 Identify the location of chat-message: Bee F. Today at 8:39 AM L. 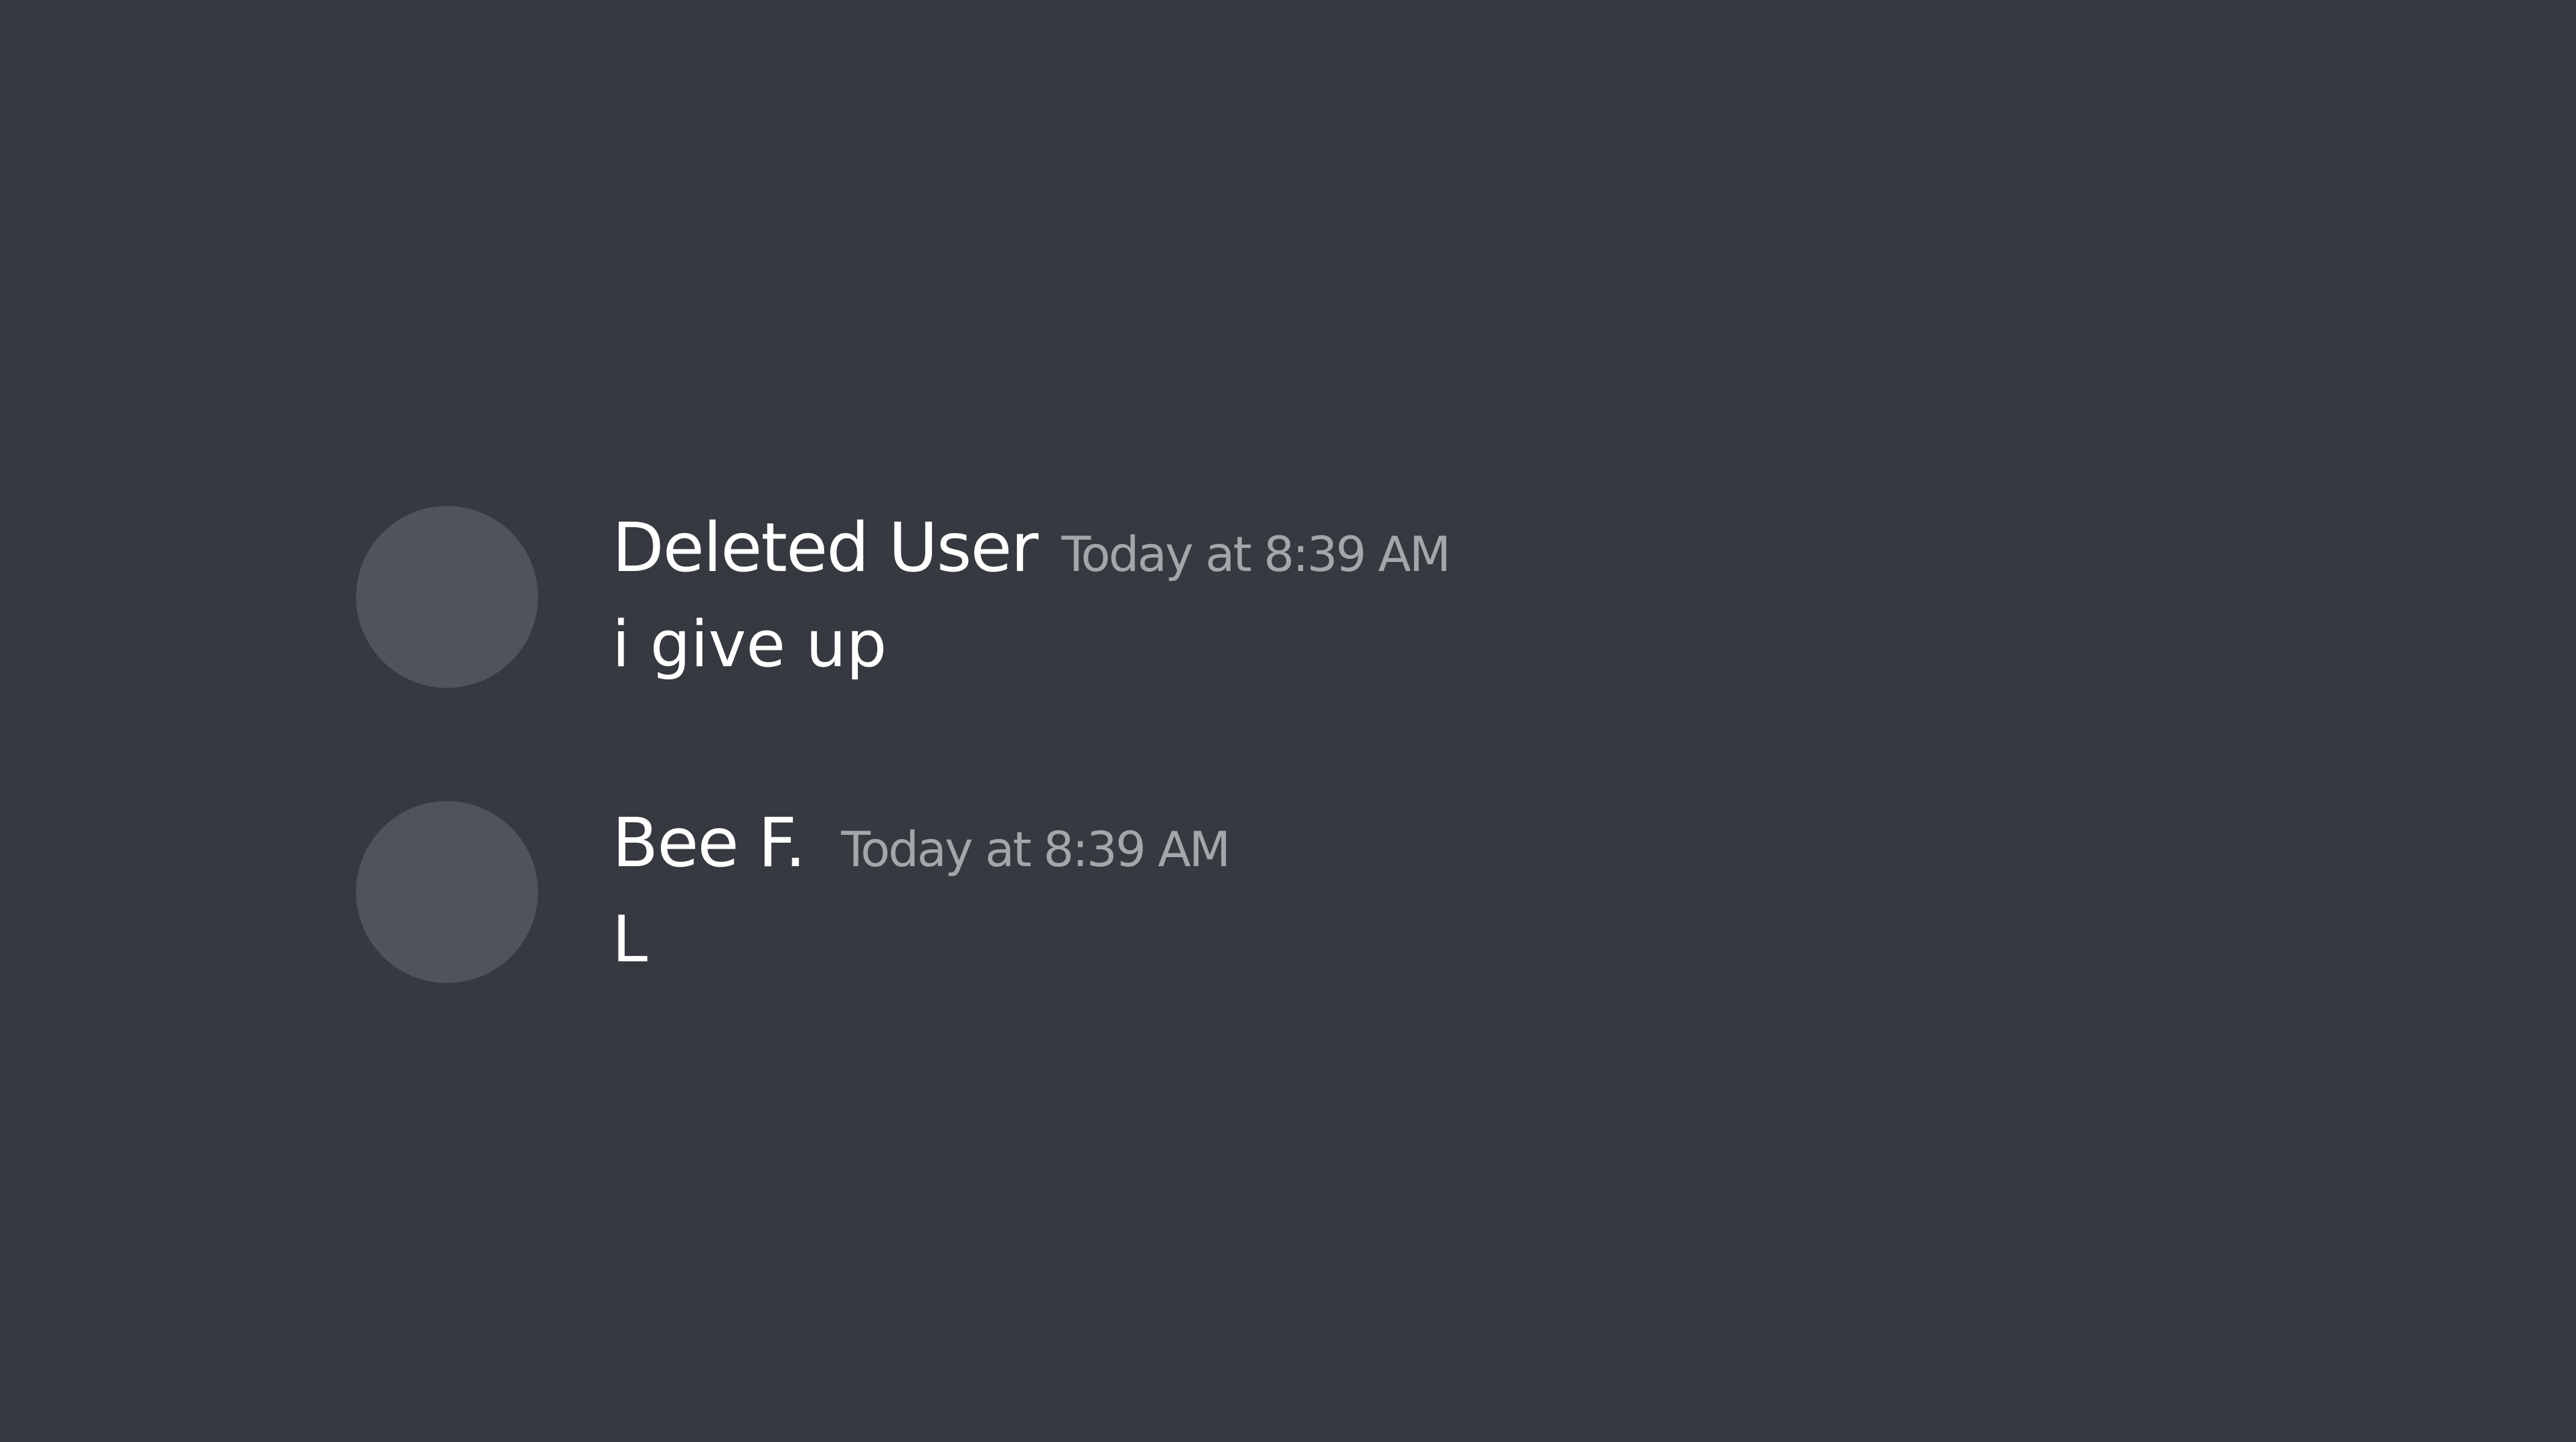
(1288, 894).